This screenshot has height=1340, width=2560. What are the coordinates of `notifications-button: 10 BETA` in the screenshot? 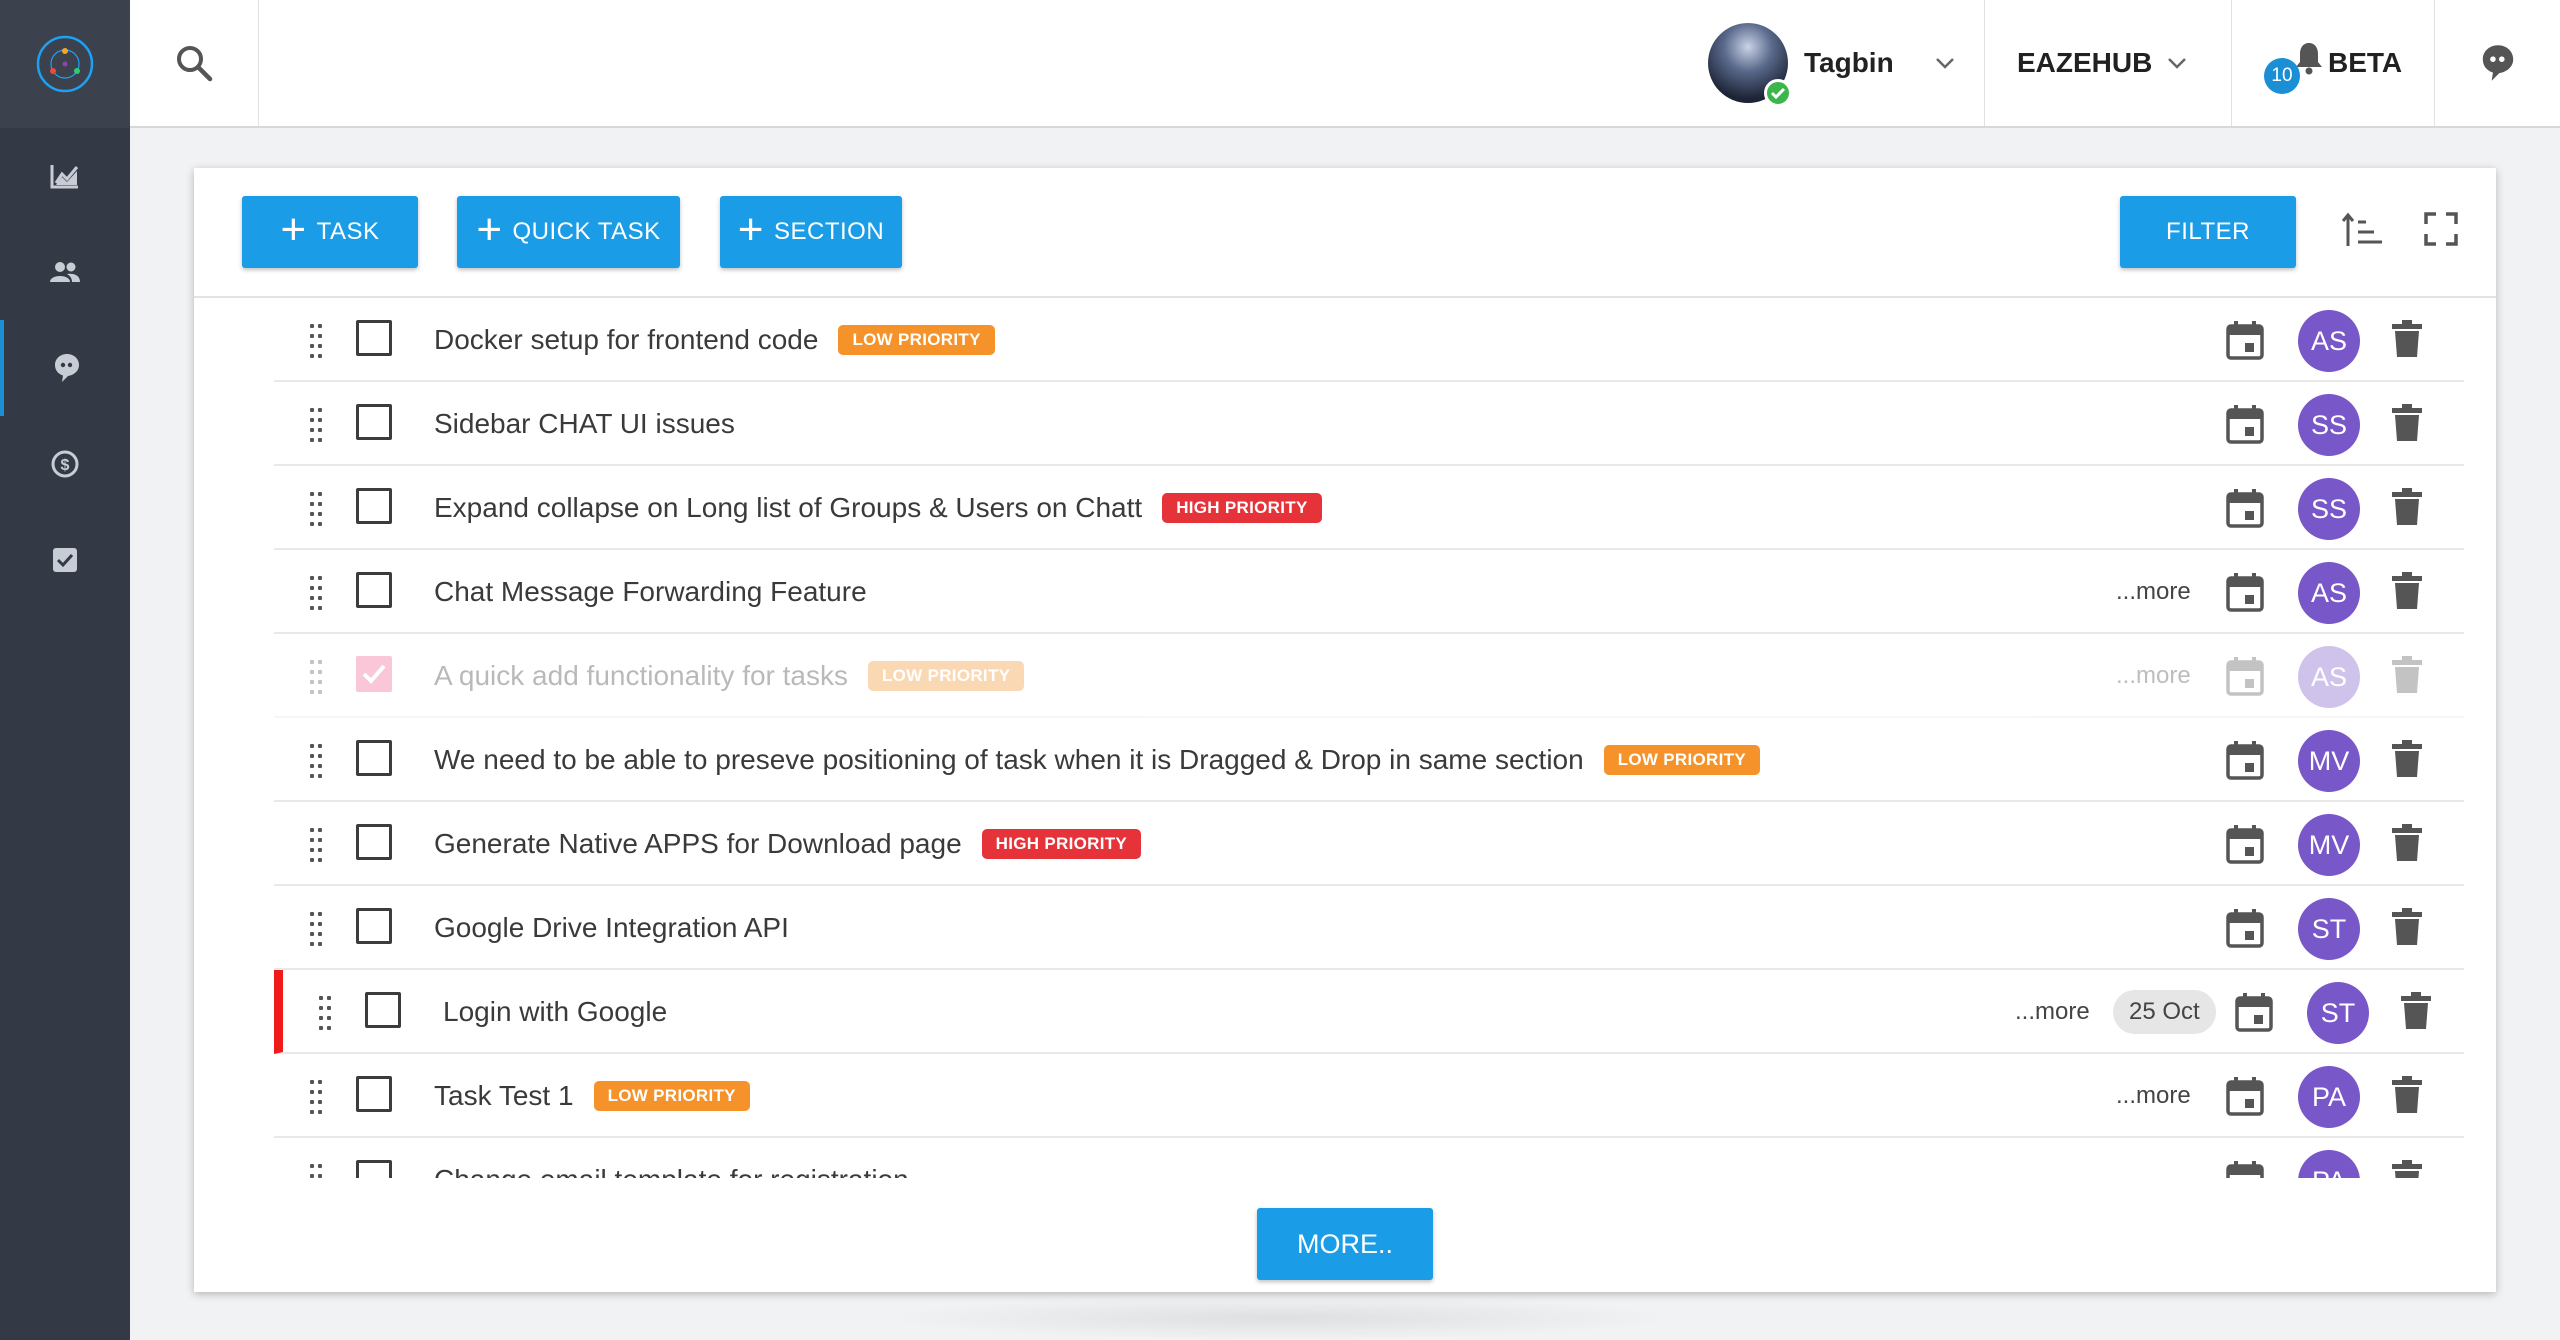 It's located at (2332, 63).